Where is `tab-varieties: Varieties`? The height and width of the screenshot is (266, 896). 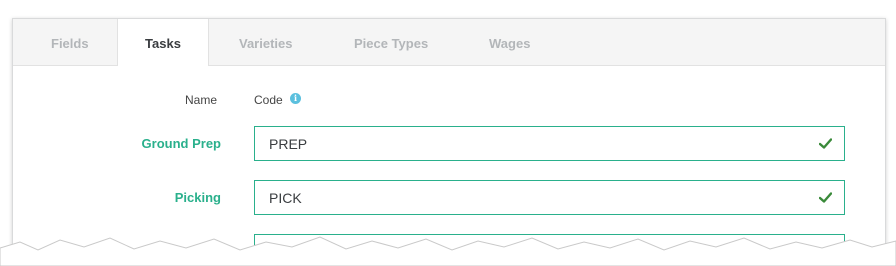 tab-varieties: Varieties is located at coordinates (266, 42).